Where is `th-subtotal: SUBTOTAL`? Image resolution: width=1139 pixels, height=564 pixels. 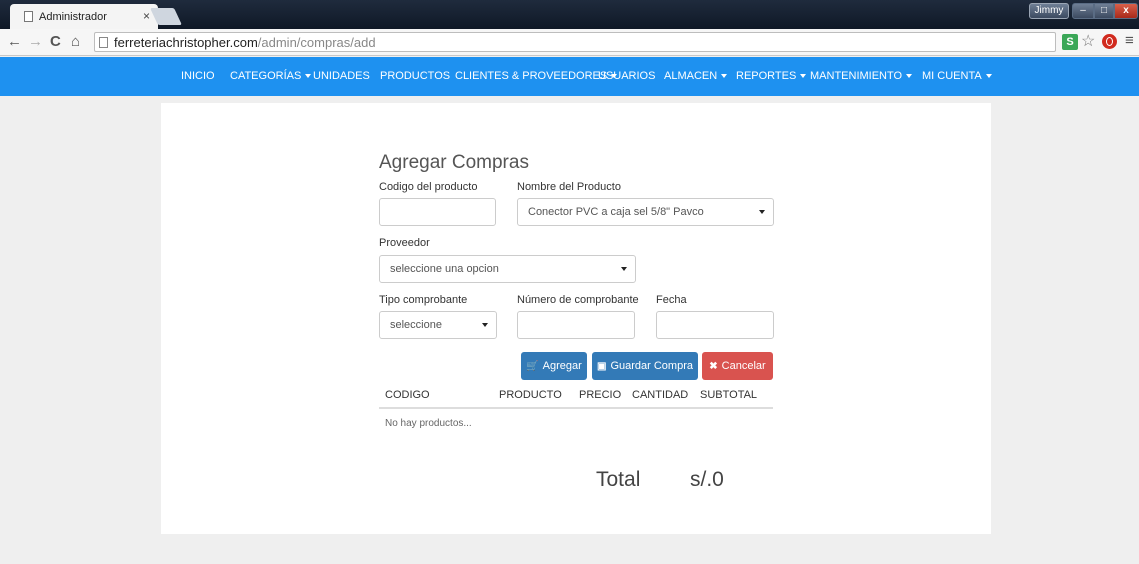 th-subtotal: SUBTOTAL is located at coordinates (729, 395).